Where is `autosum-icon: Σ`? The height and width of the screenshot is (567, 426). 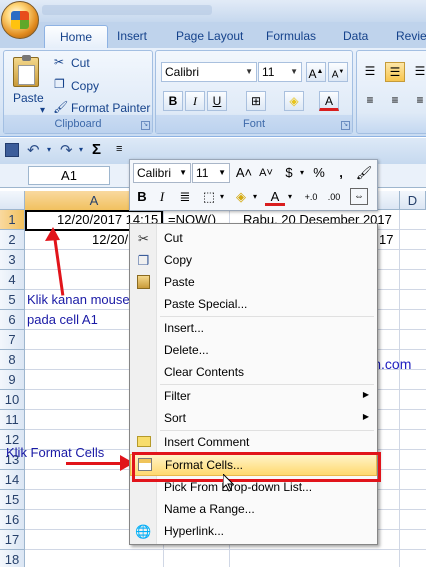 autosum-icon: Σ is located at coordinates (96, 149).